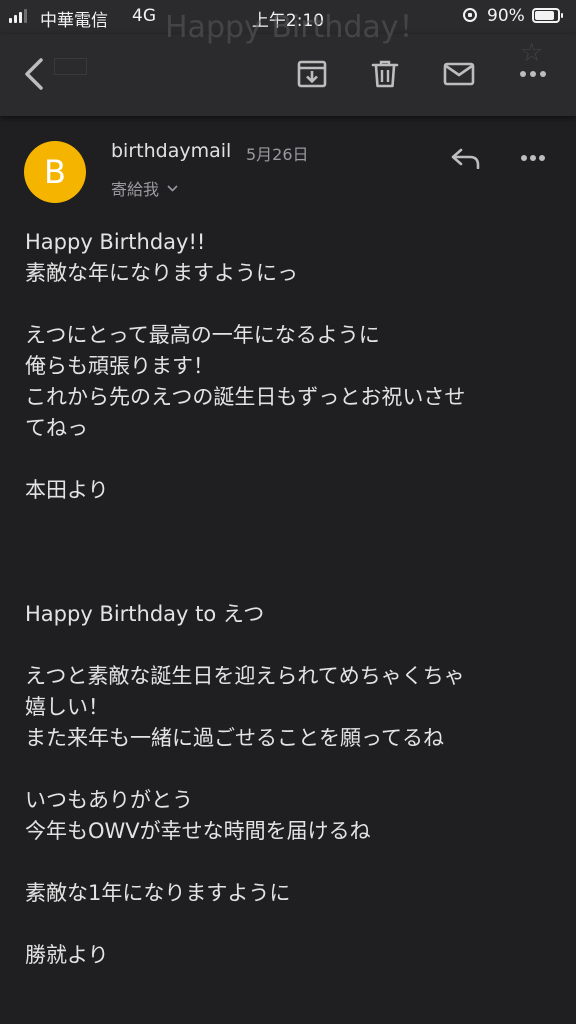 The height and width of the screenshot is (1024, 576). Describe the element at coordinates (145, 614) in the screenshot. I see `message-body-line: Happy Birthday to えつ` at that location.